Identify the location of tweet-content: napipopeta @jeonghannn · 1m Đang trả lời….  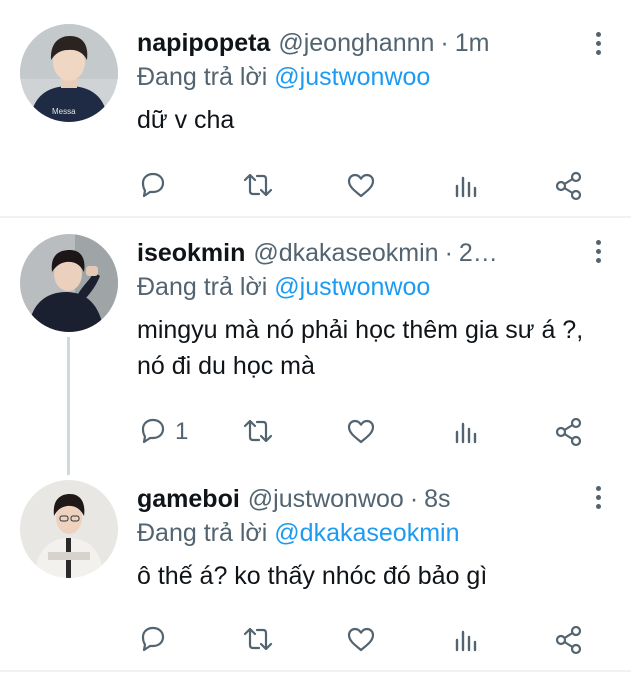
(379, 82).